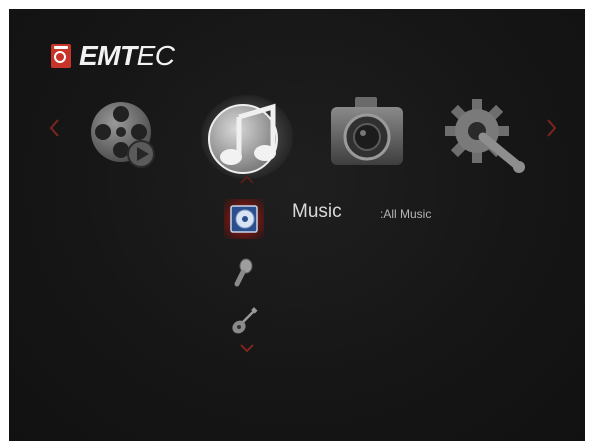  I want to click on gear-wrench-icon, so click(485, 136).